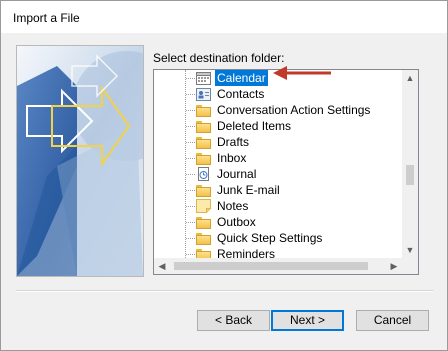  What do you see at coordinates (236, 222) in the screenshot?
I see `folder-item-label: Outbox` at bounding box center [236, 222].